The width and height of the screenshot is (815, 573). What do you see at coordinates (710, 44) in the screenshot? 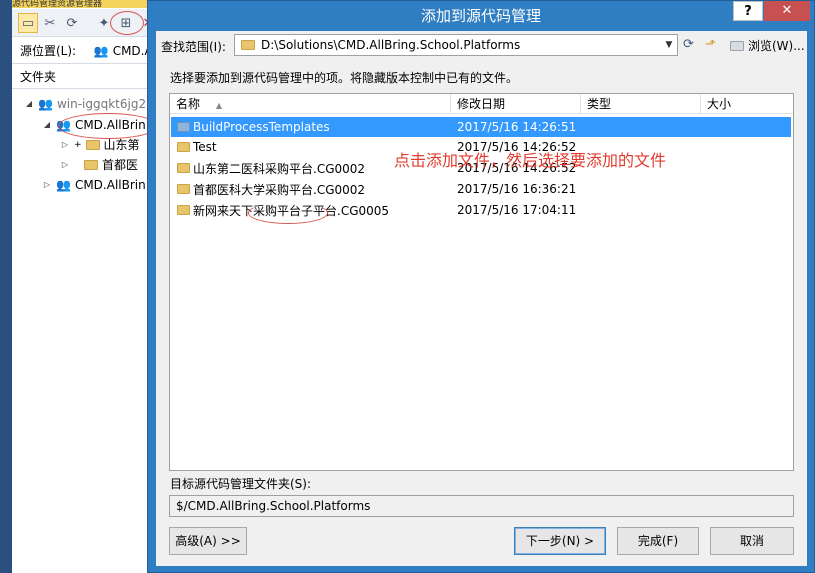
I see `up-folder-icon: ⬏` at bounding box center [710, 44].